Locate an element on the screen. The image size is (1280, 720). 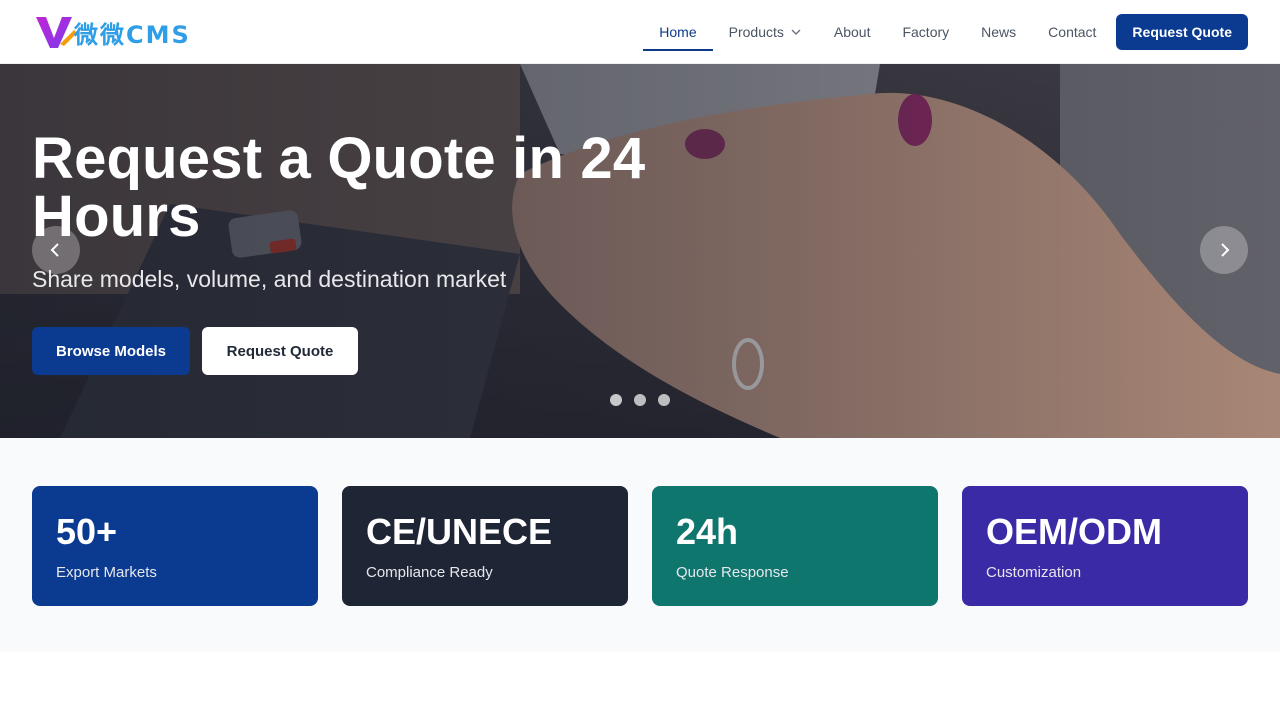
nav-item-label: Factory is located at coordinates (926, 32).